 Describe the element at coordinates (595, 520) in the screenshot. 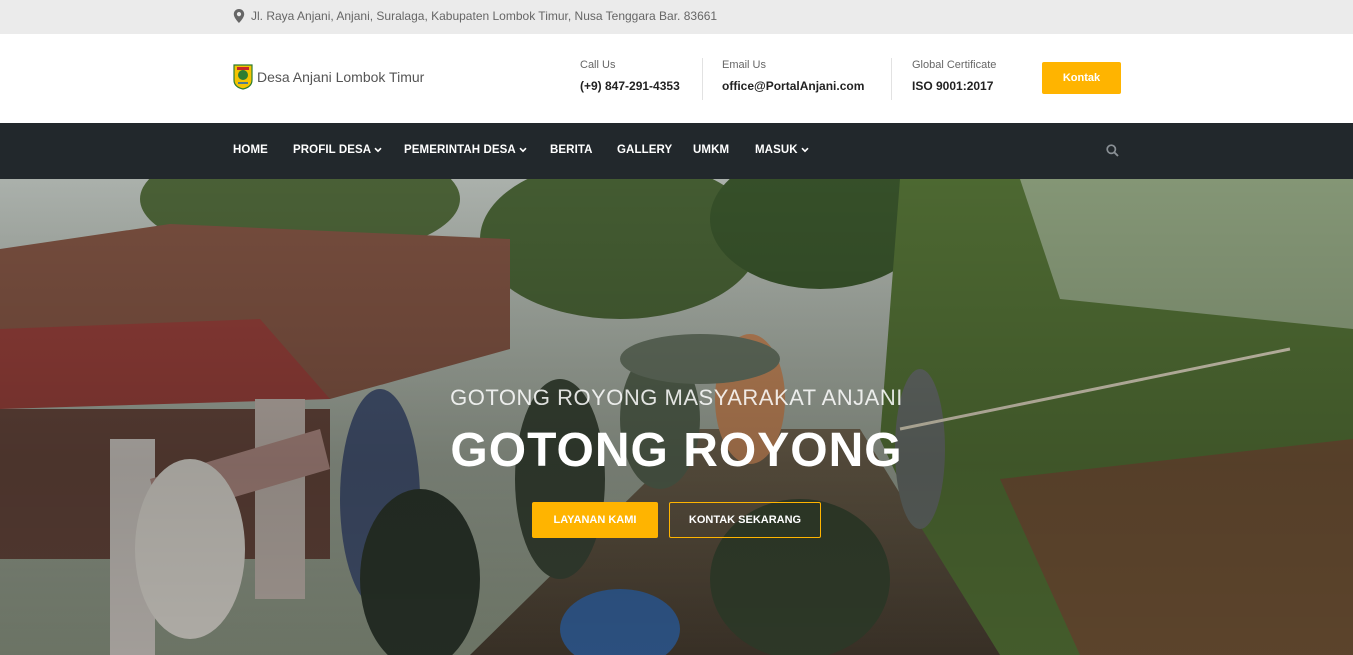

I see `services-button: LAYANAN KAMI` at that location.